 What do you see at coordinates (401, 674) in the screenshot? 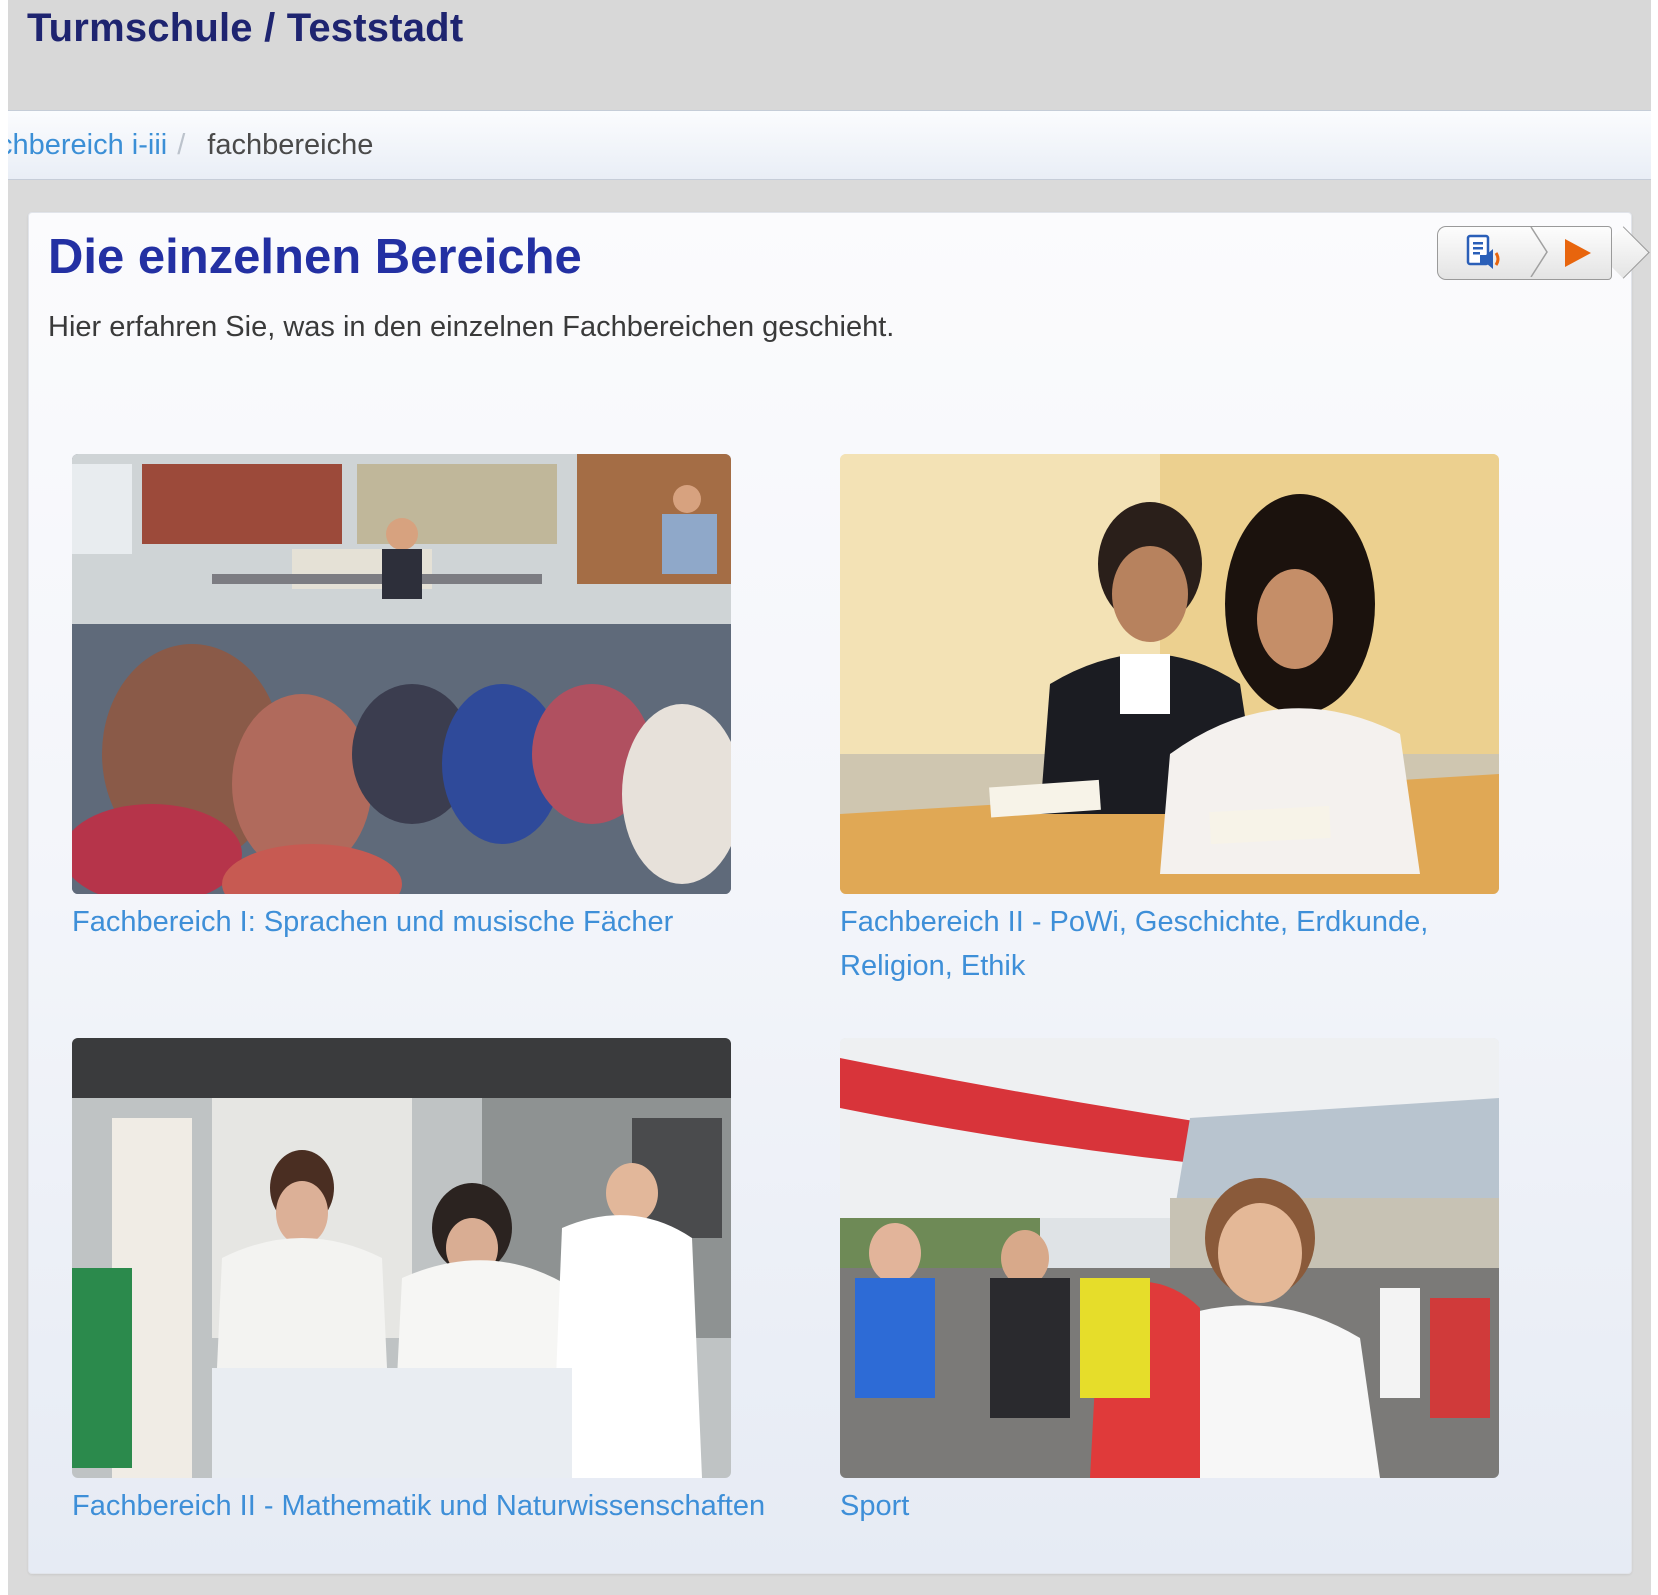
I see `students-reading-in-library-photo` at bounding box center [401, 674].